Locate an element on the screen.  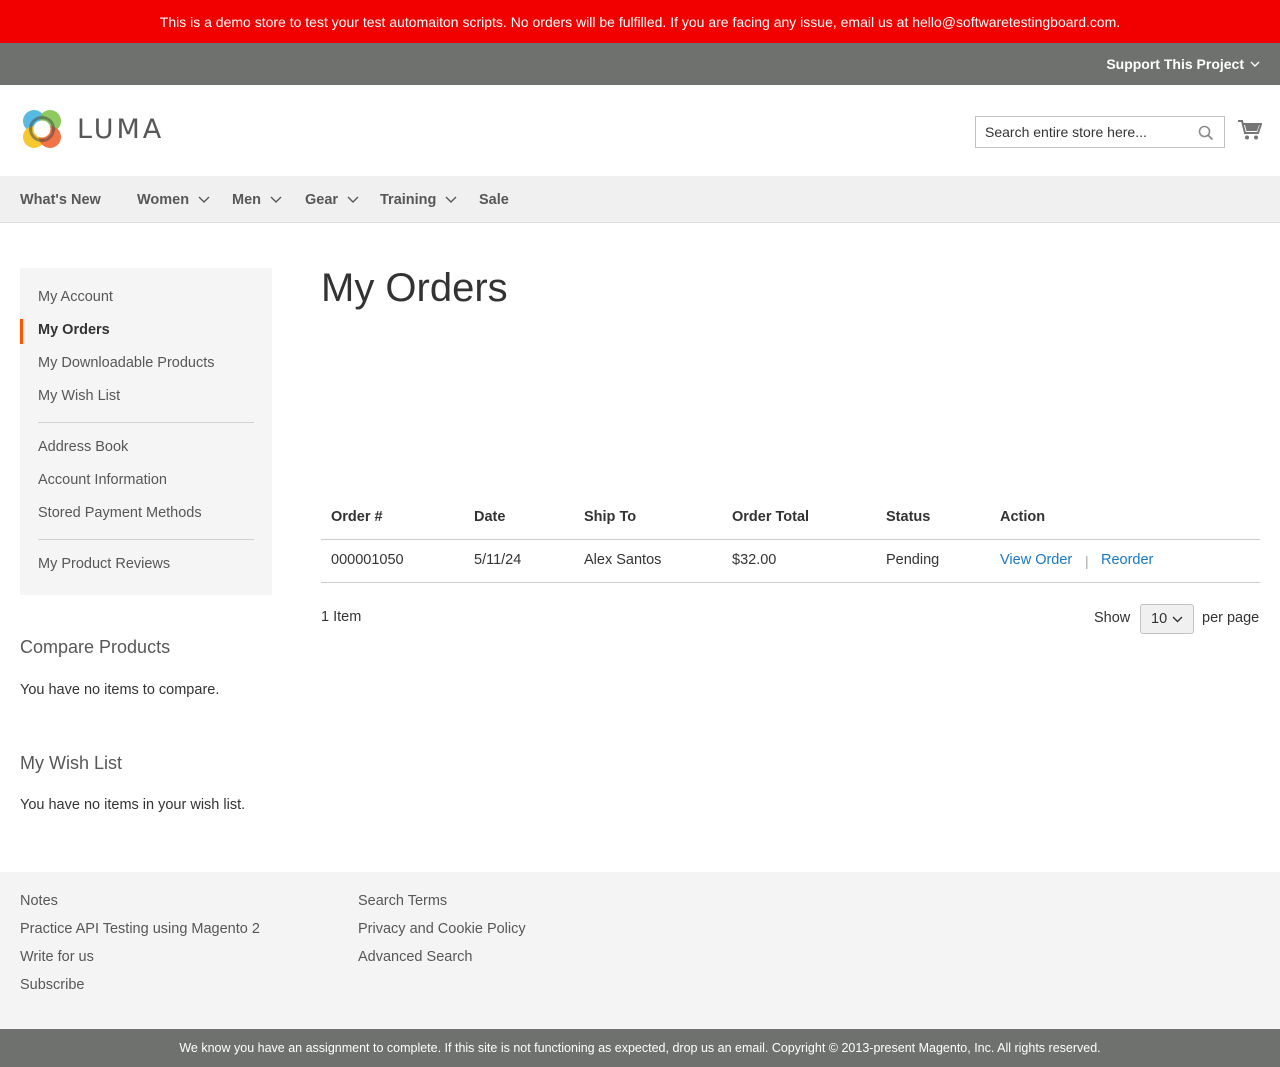
support-link-label: Support This Project is located at coordinates (1175, 64).